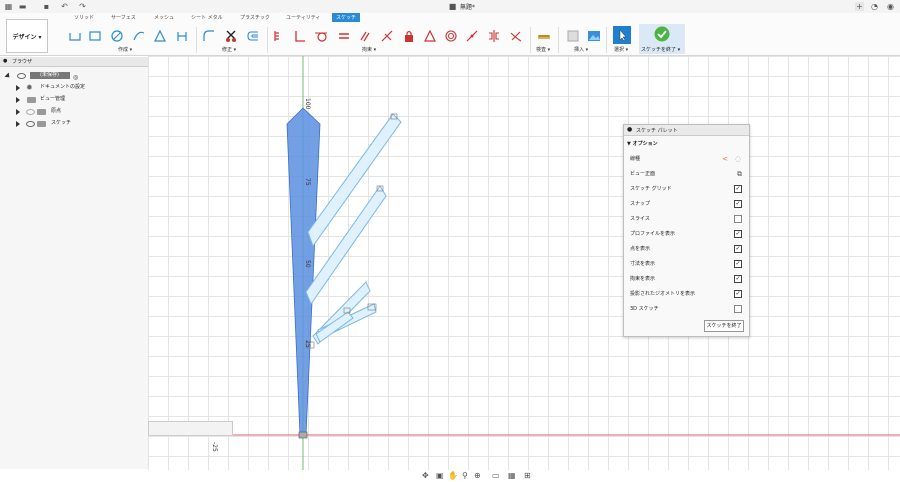  Describe the element at coordinates (74, 62) in the screenshot. I see `browser-header: ● ブラウザ` at that location.